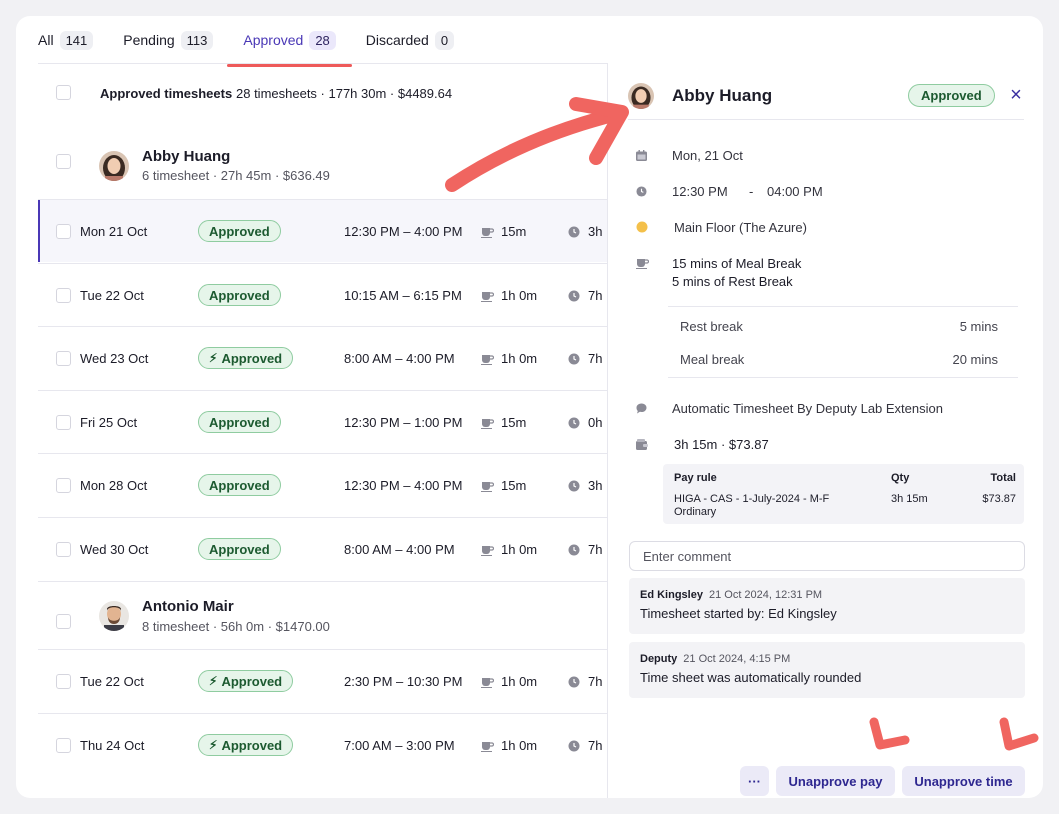 Image resolution: width=1059 pixels, height=814 pixels. Describe the element at coordinates (595, 231) in the screenshot. I see `row-duration: 3h` at that location.